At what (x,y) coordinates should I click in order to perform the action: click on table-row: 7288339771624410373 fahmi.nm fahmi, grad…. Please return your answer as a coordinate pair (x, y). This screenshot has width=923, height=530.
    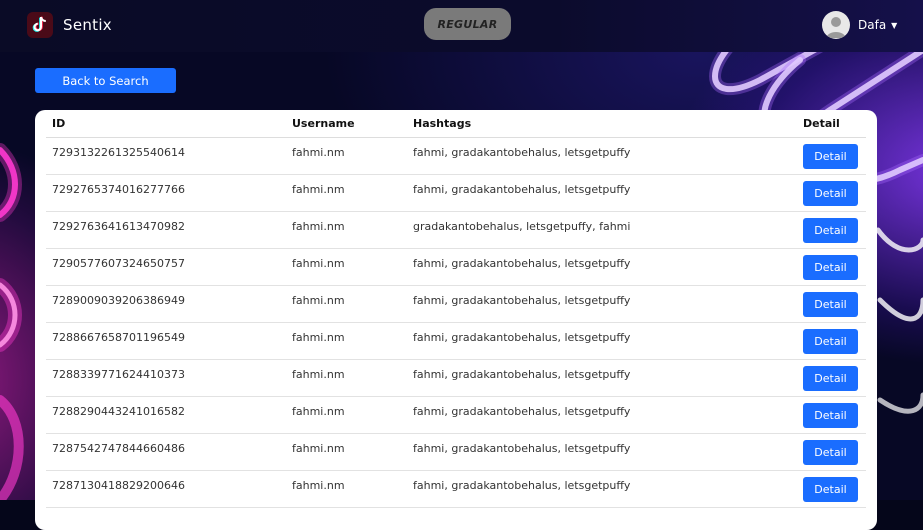
    Looking at the image, I should click on (456, 378).